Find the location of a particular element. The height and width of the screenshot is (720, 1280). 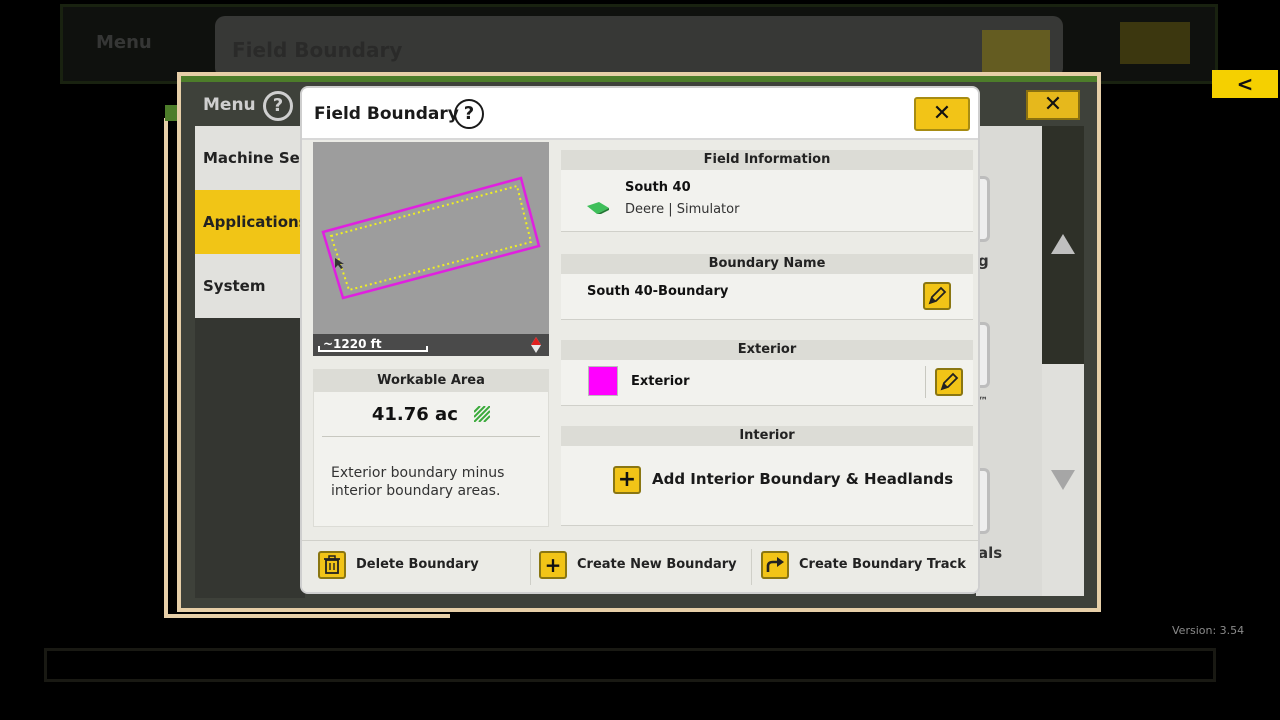

create-new-boundary-button: + Create New Boundary is located at coordinates (639, 566).